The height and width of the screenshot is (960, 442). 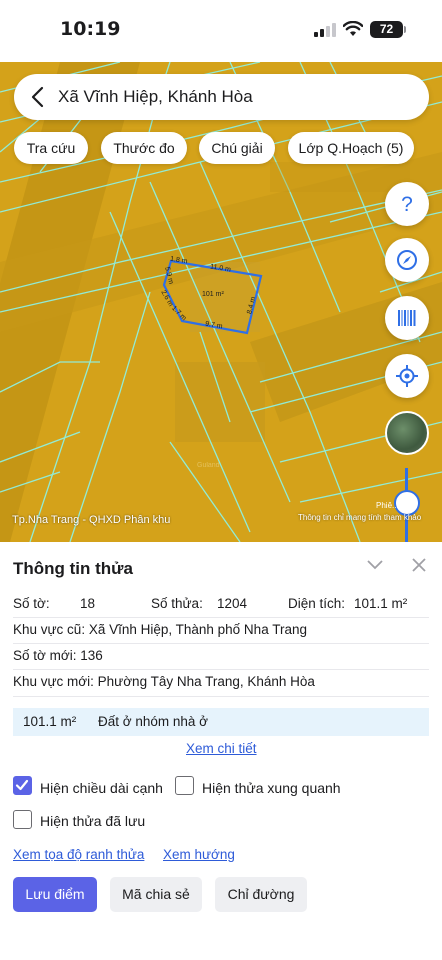 I want to click on chip-tra-cuu: Tra cứu, so click(x=51, y=148).